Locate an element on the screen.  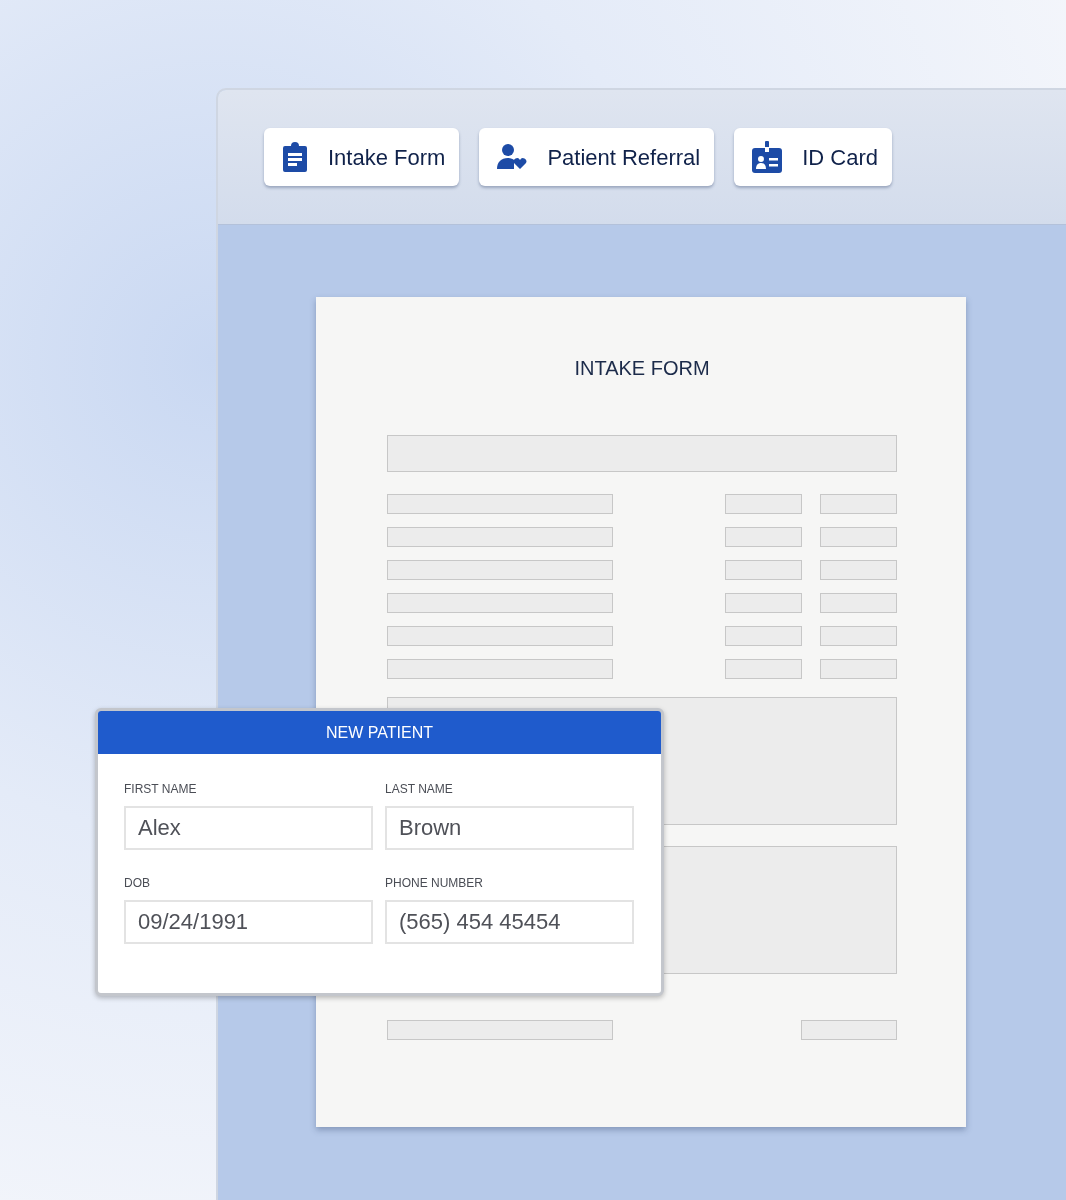
clipboard-icon is located at coordinates (295, 157).